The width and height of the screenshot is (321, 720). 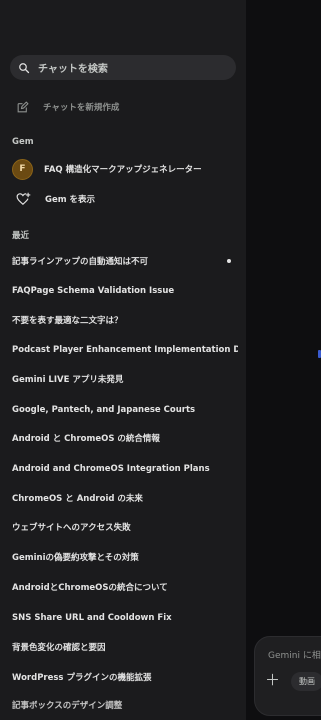 I want to click on chat-item: AndroidとChromeOSの統合について, so click(x=125, y=588).